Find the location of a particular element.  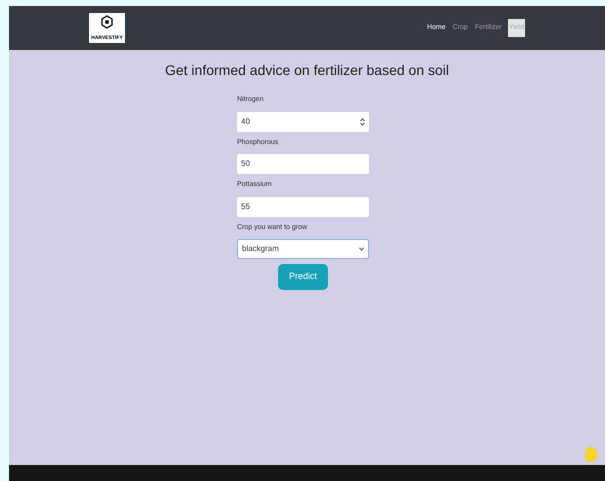

spinner-icon is located at coordinates (362, 122).